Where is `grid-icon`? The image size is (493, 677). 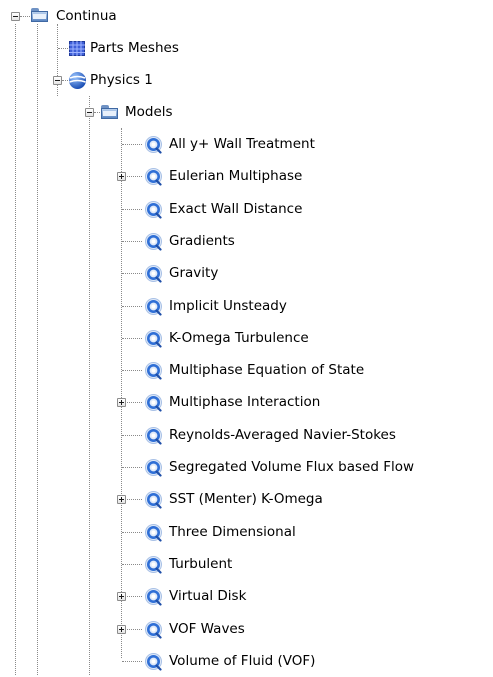 grid-icon is located at coordinates (77, 48).